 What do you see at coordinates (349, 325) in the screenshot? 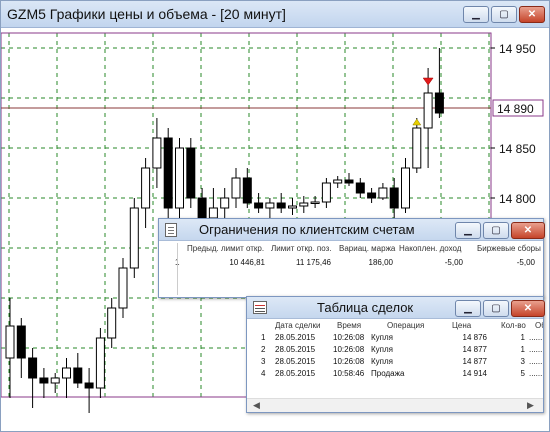
I see `column-header: Время` at bounding box center [349, 325].